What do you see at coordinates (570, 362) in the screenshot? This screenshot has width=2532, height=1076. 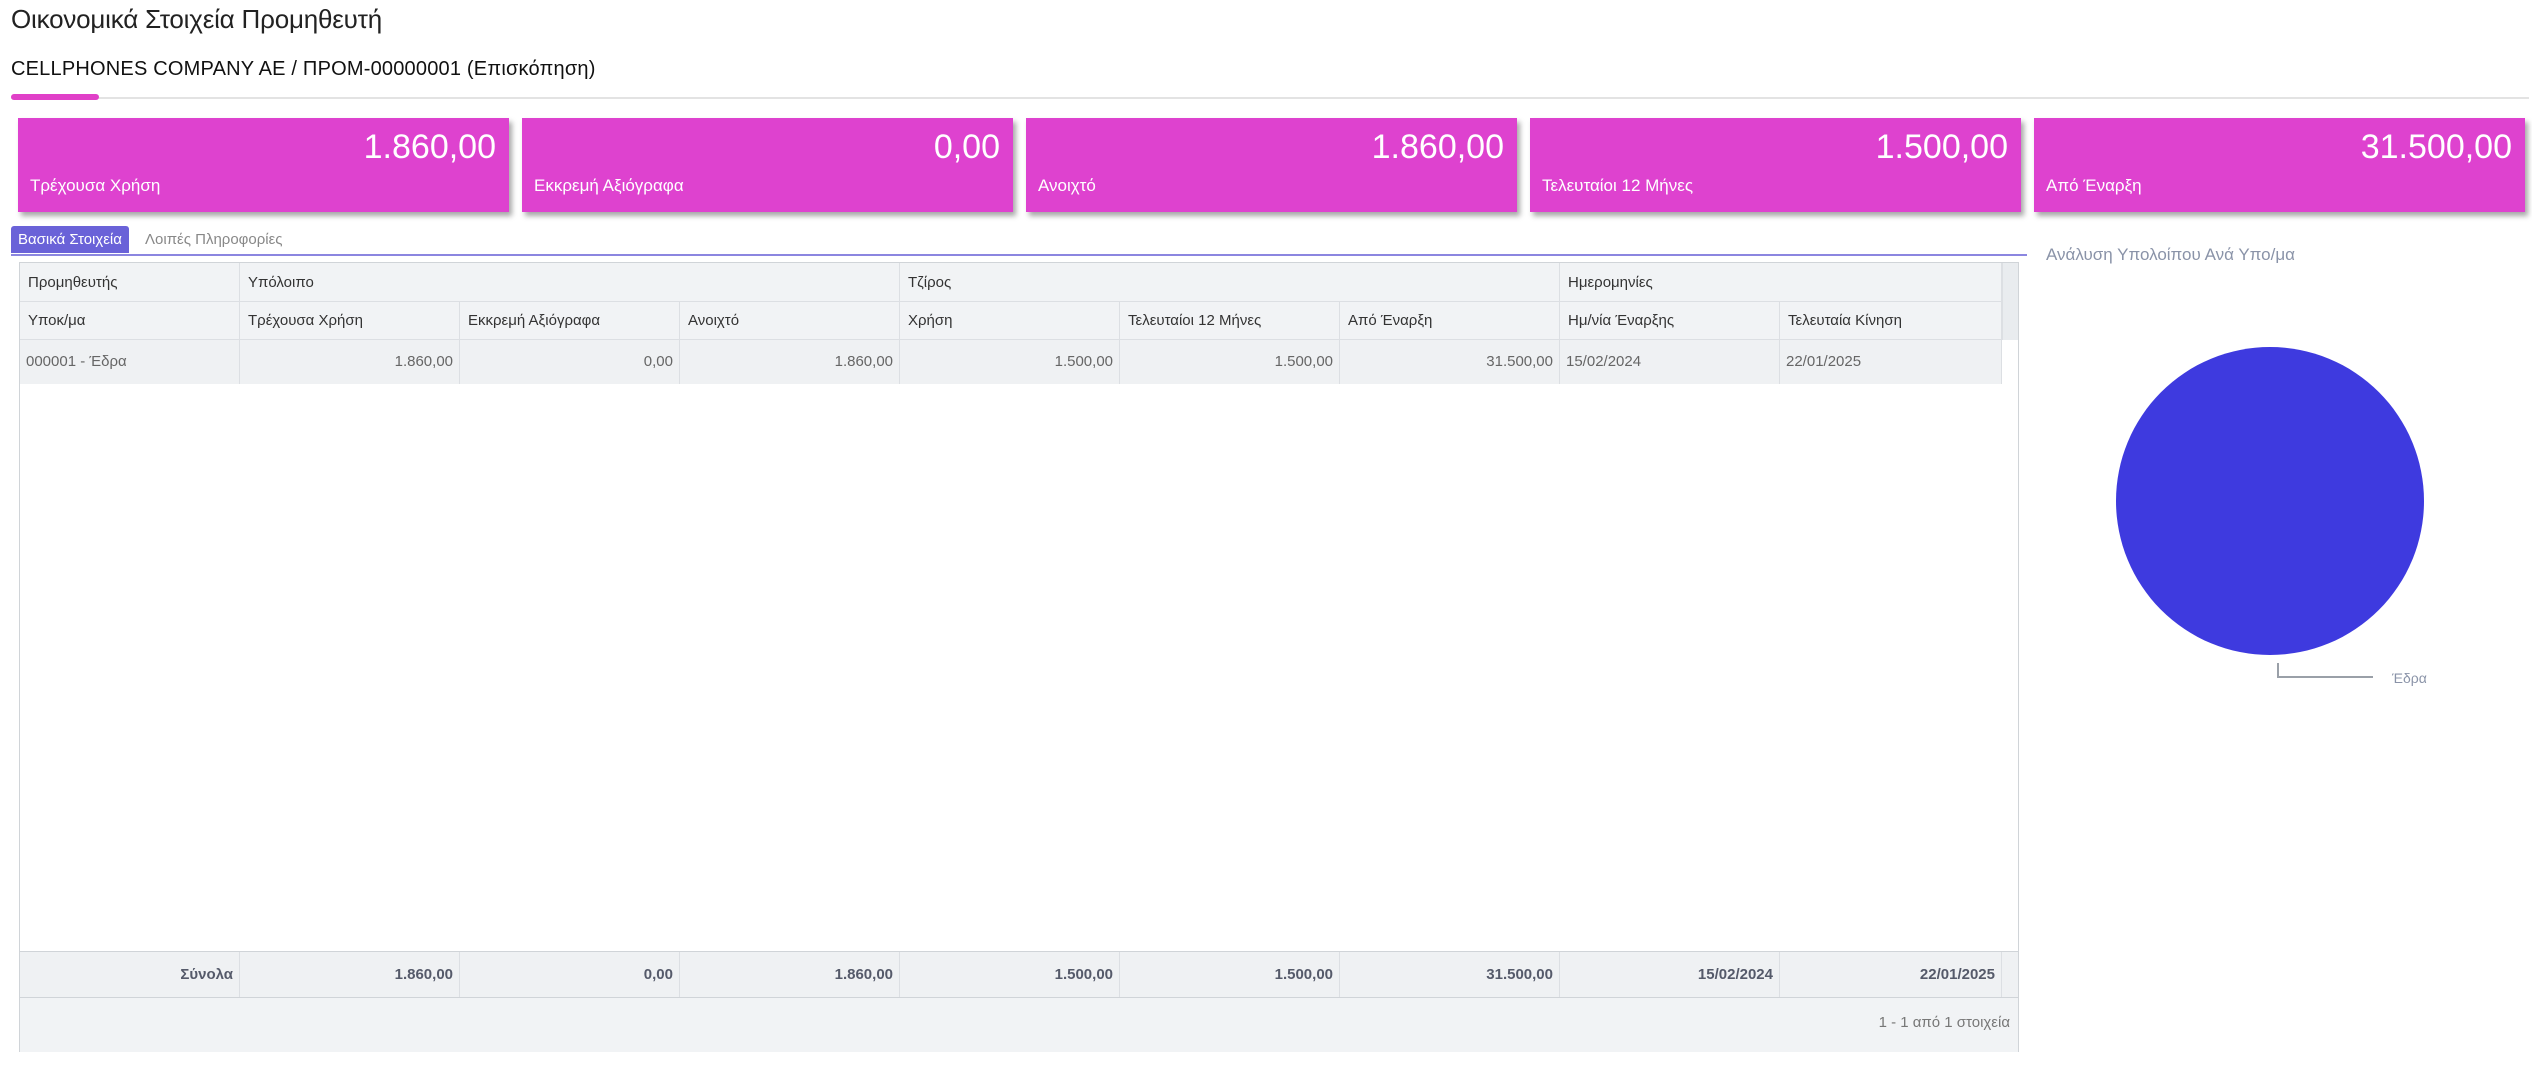 I see `cell-pending-notes: 0,00` at bounding box center [570, 362].